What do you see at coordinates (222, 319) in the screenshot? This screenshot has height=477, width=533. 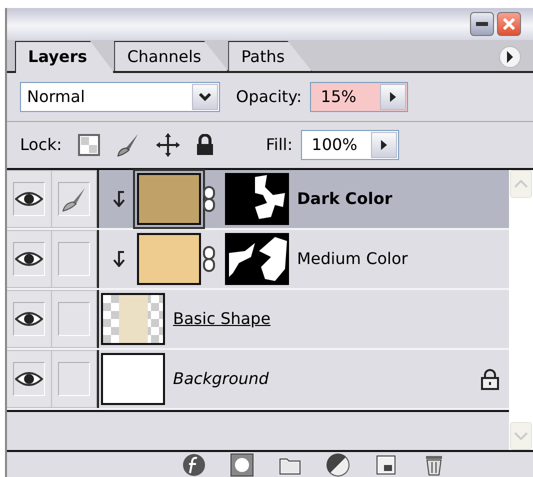 I see `layer-name: Basic Shape` at bounding box center [222, 319].